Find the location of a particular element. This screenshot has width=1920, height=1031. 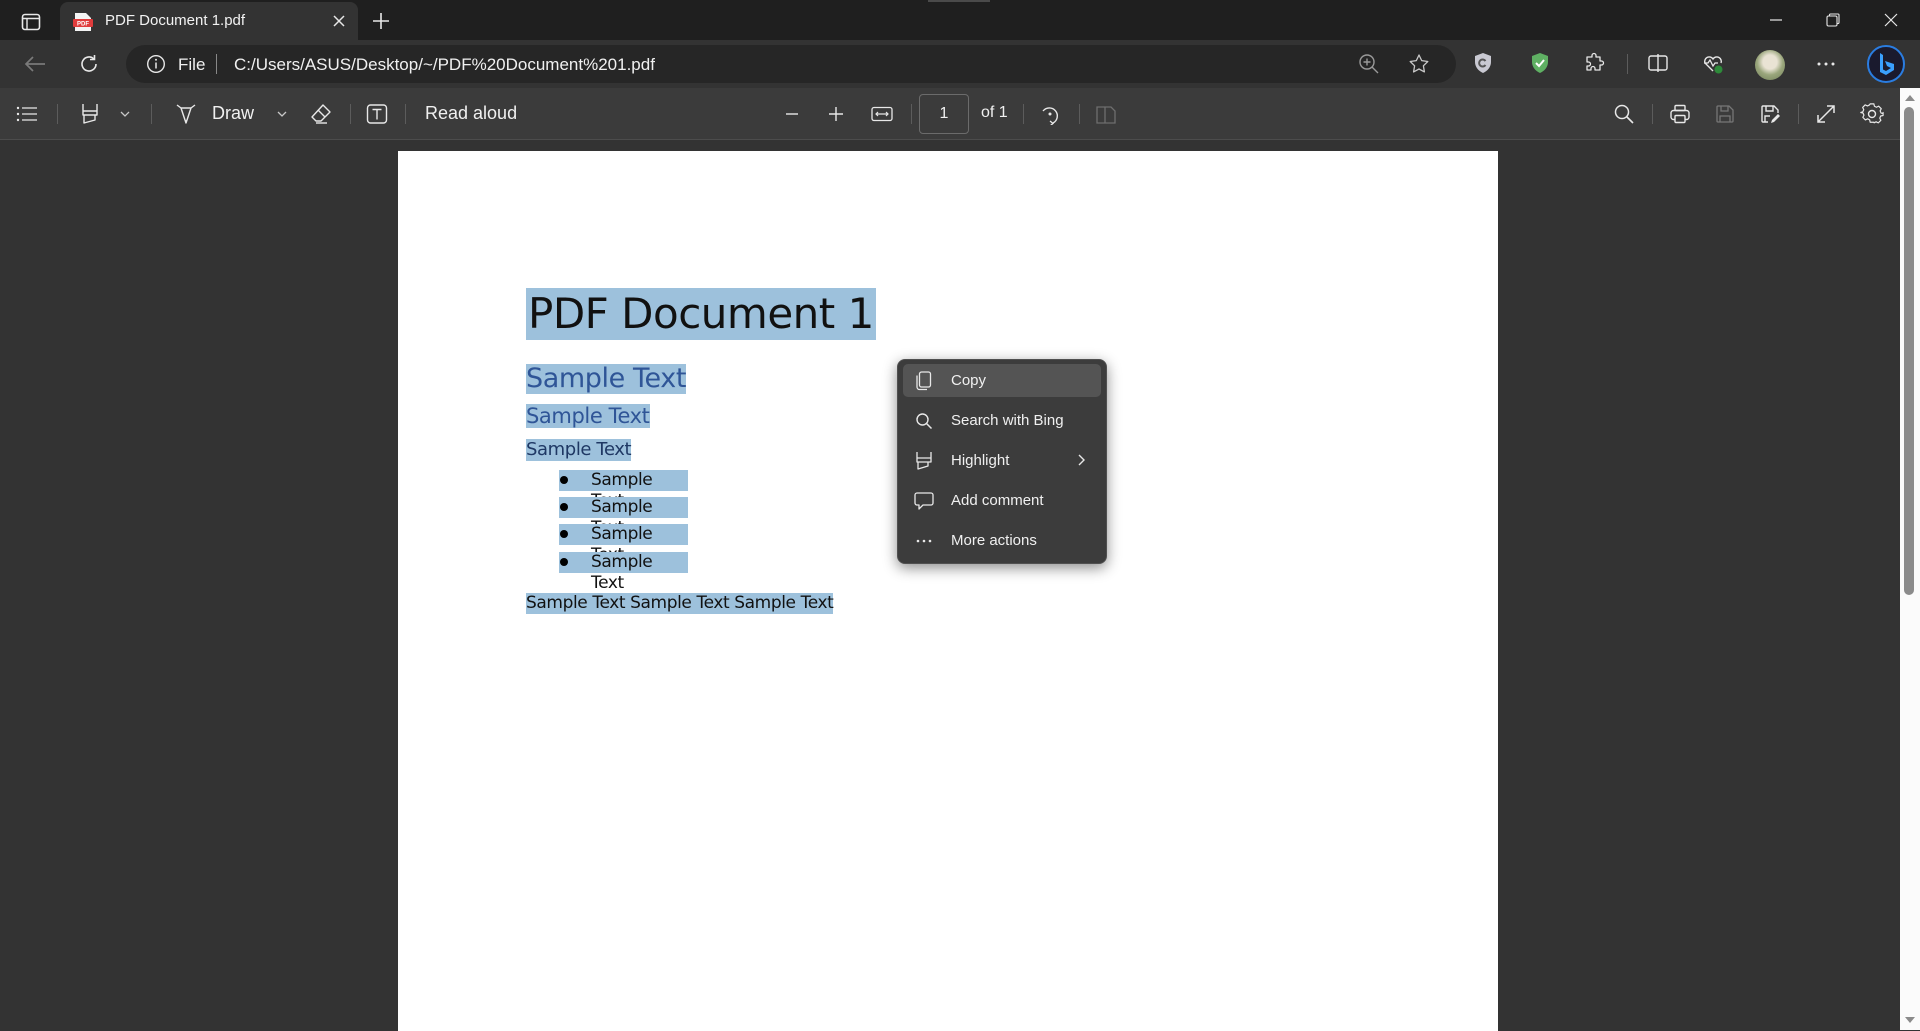

browser-essentials-icon is located at coordinates (1713, 64).